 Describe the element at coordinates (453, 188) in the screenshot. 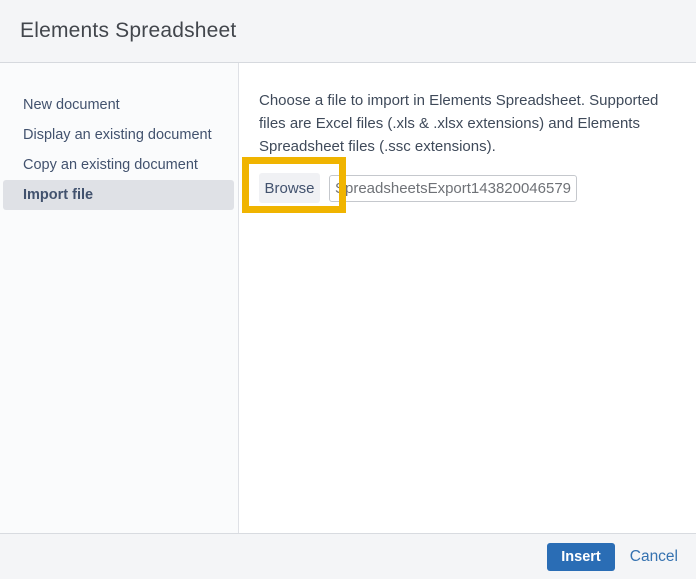

I see `file-name-input` at that location.